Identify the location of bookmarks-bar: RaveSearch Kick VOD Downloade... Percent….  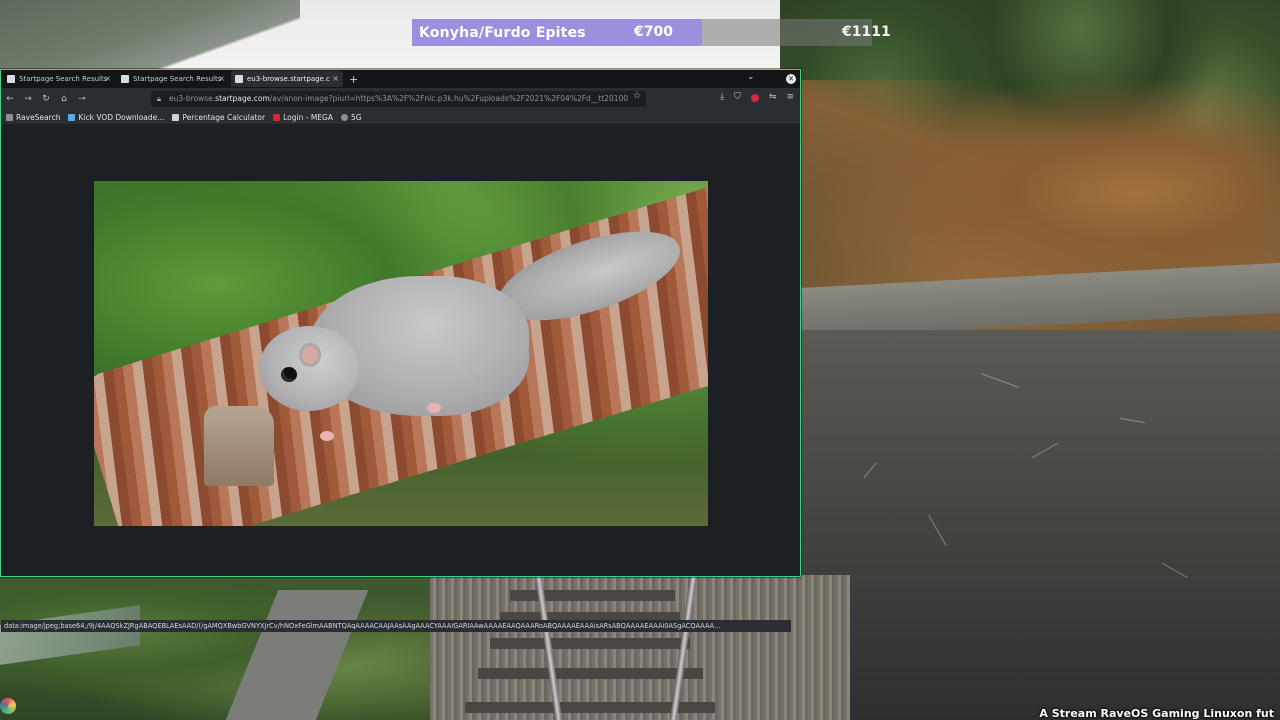
(400, 117).